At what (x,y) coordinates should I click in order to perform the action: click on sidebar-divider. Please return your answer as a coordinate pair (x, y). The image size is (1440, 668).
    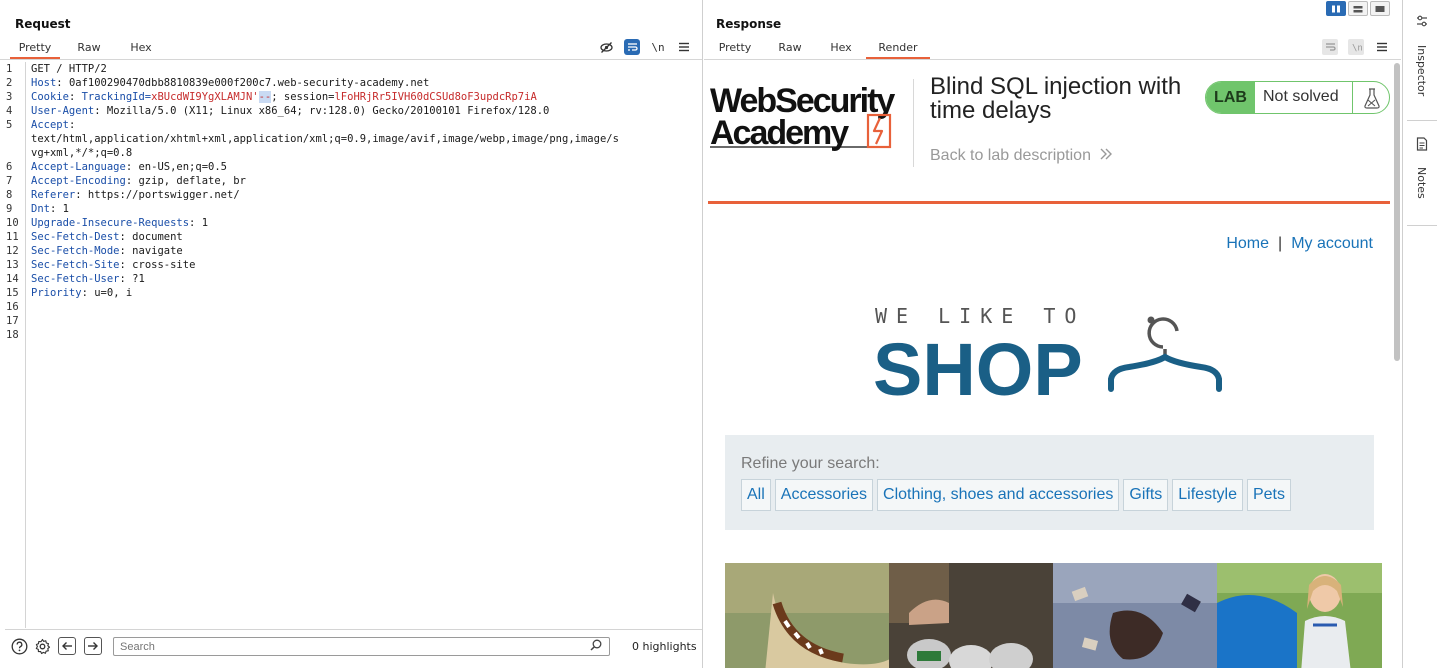
    Looking at the image, I should click on (1422, 120).